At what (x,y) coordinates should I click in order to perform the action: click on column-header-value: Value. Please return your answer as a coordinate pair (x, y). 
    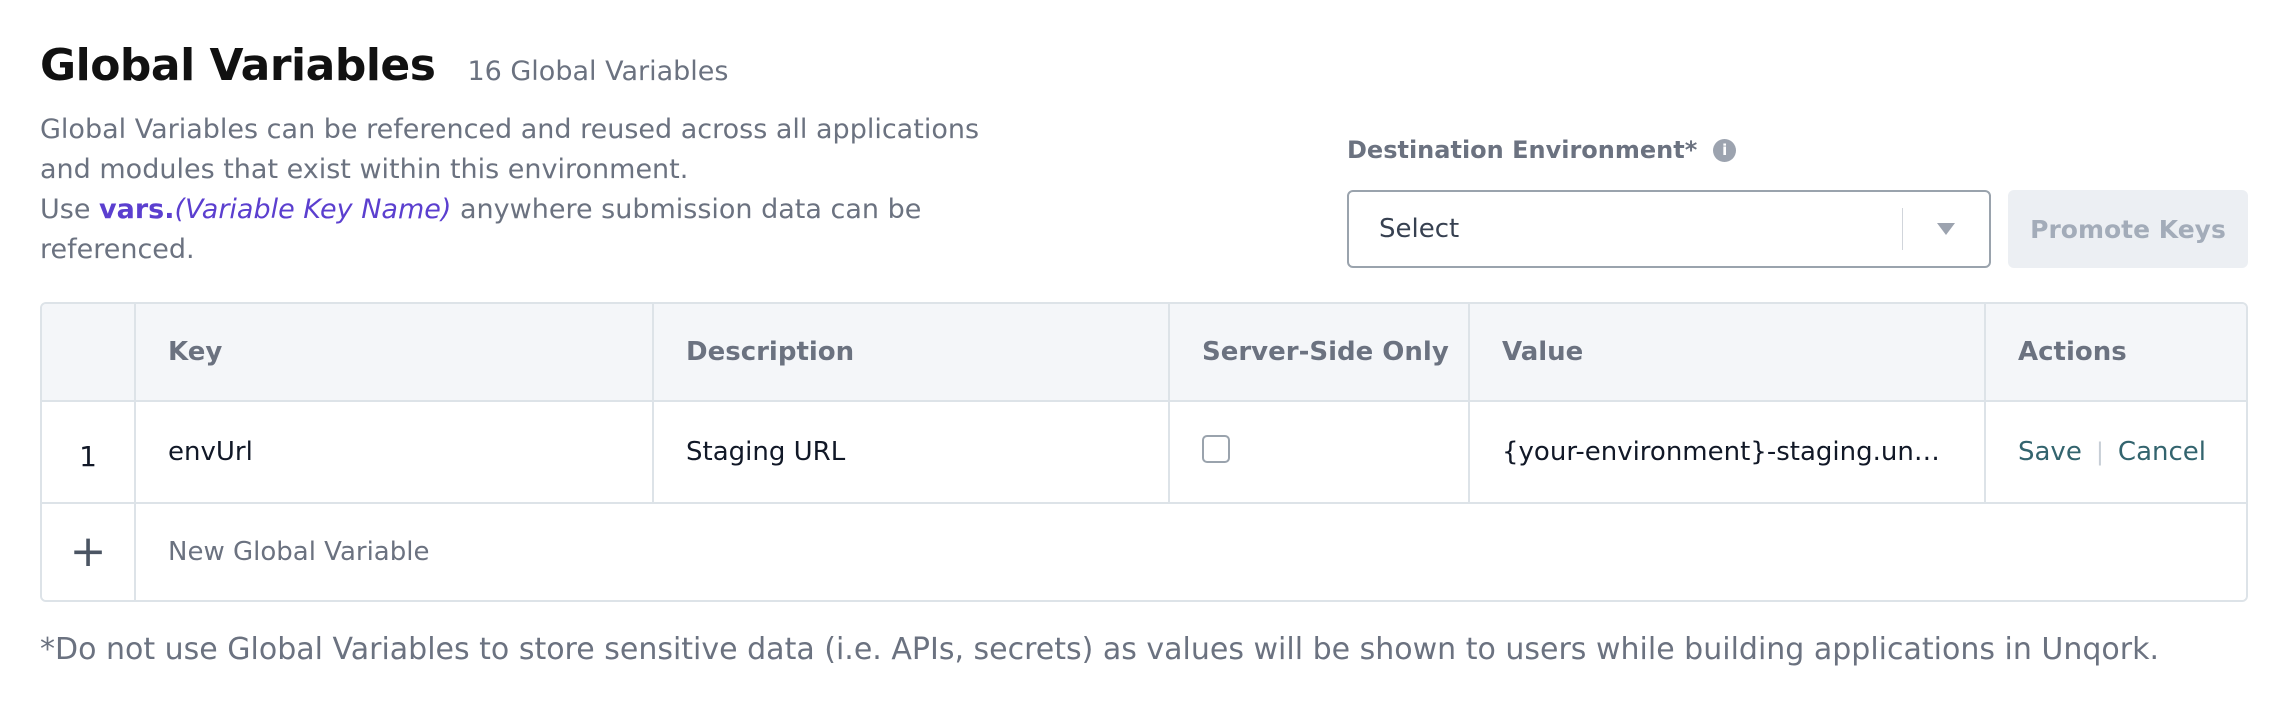
    Looking at the image, I should click on (1728, 352).